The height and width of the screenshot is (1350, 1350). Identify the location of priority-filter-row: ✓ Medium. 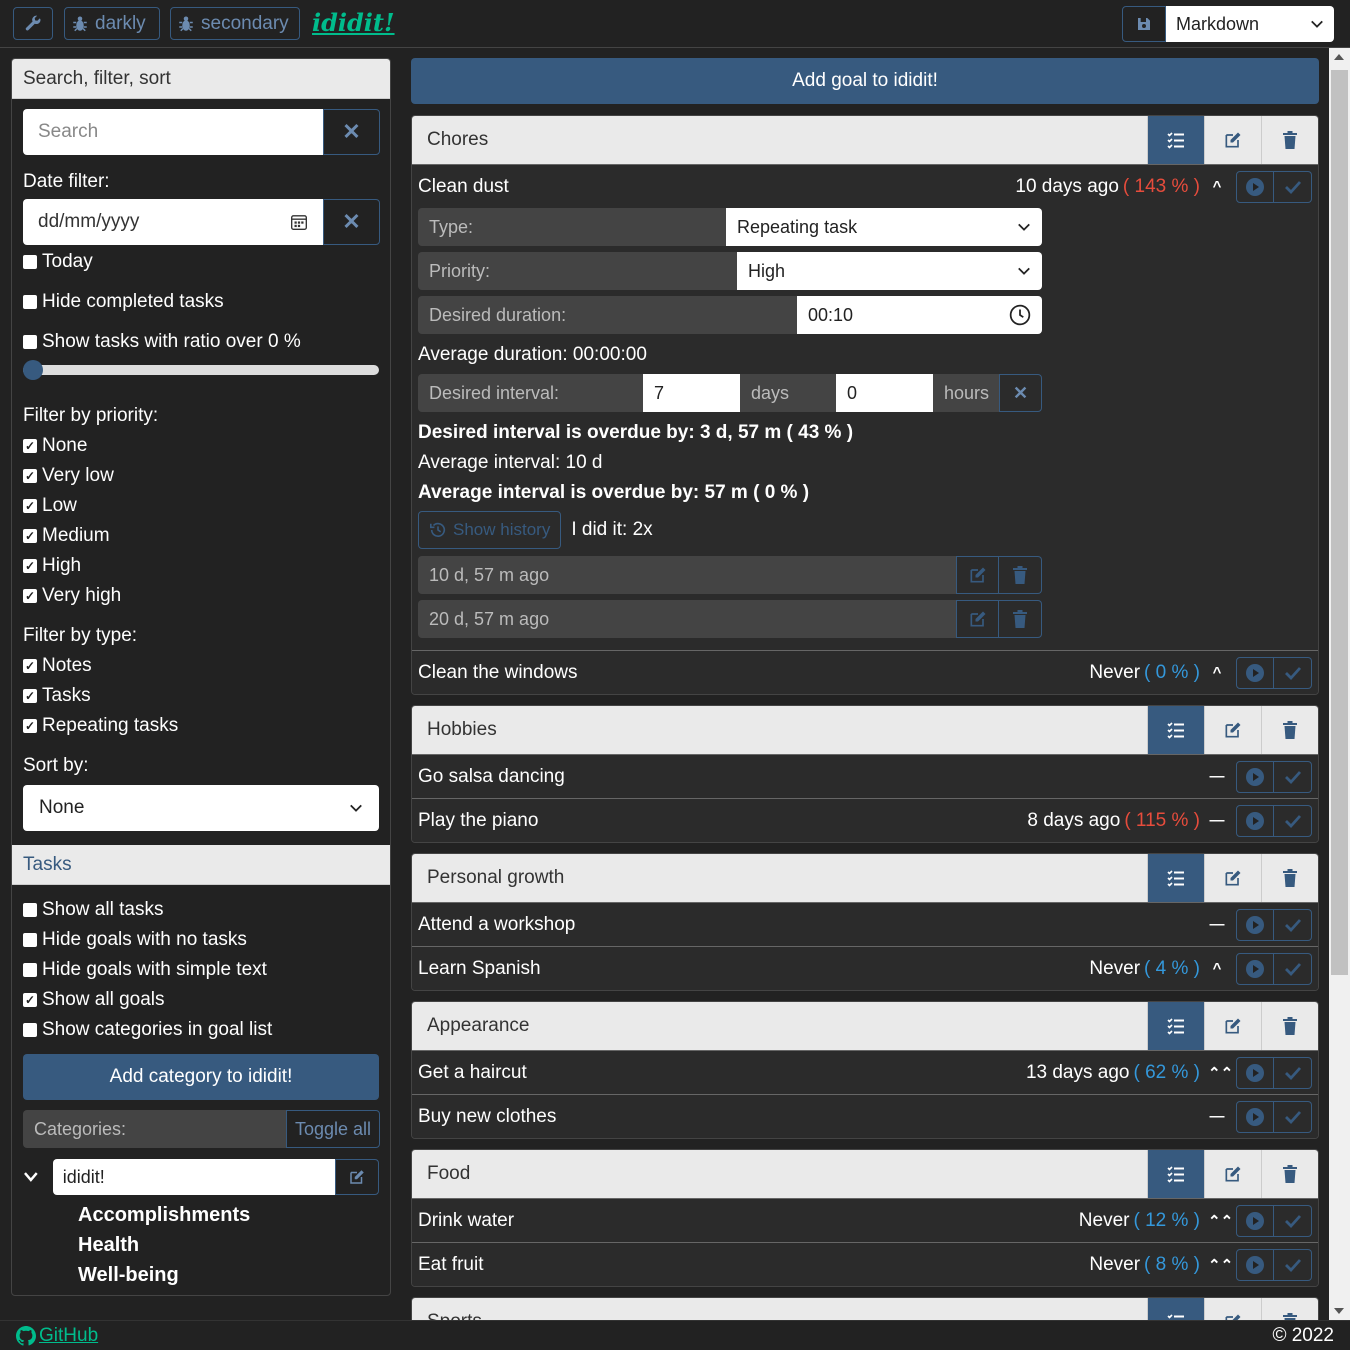
(201, 536).